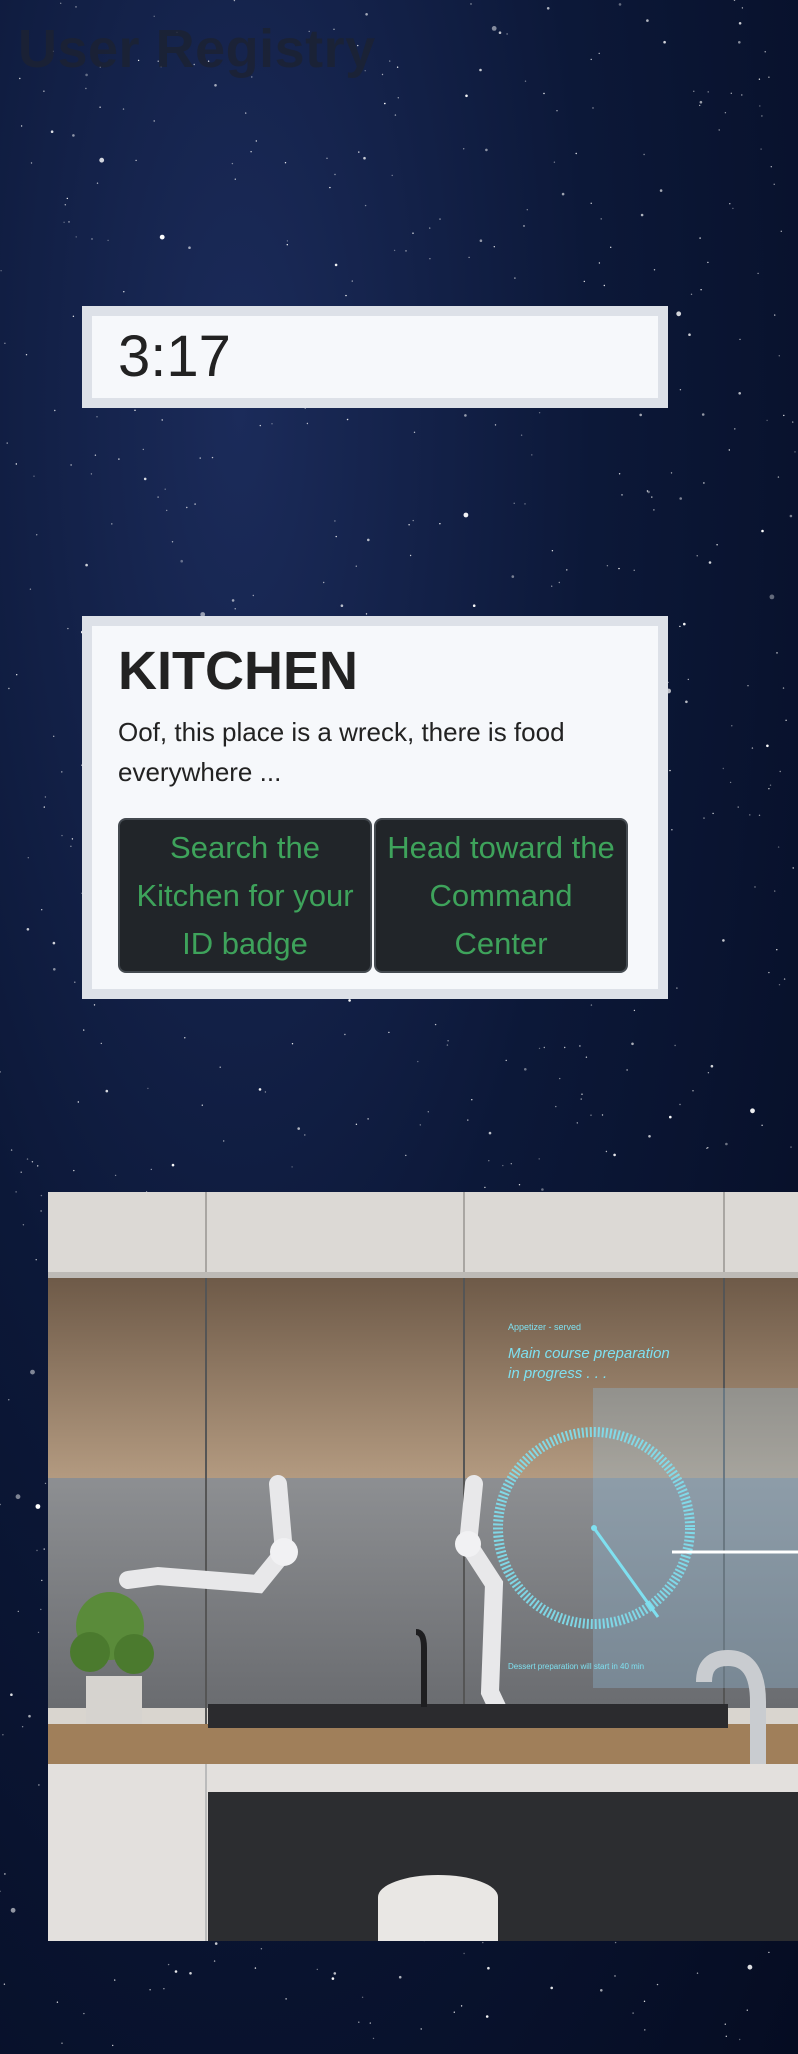 The height and width of the screenshot is (2054, 798). Describe the element at coordinates (245, 895) in the screenshot. I see `search-kitchen-button: Search the Kitchen for your ID badge` at that location.